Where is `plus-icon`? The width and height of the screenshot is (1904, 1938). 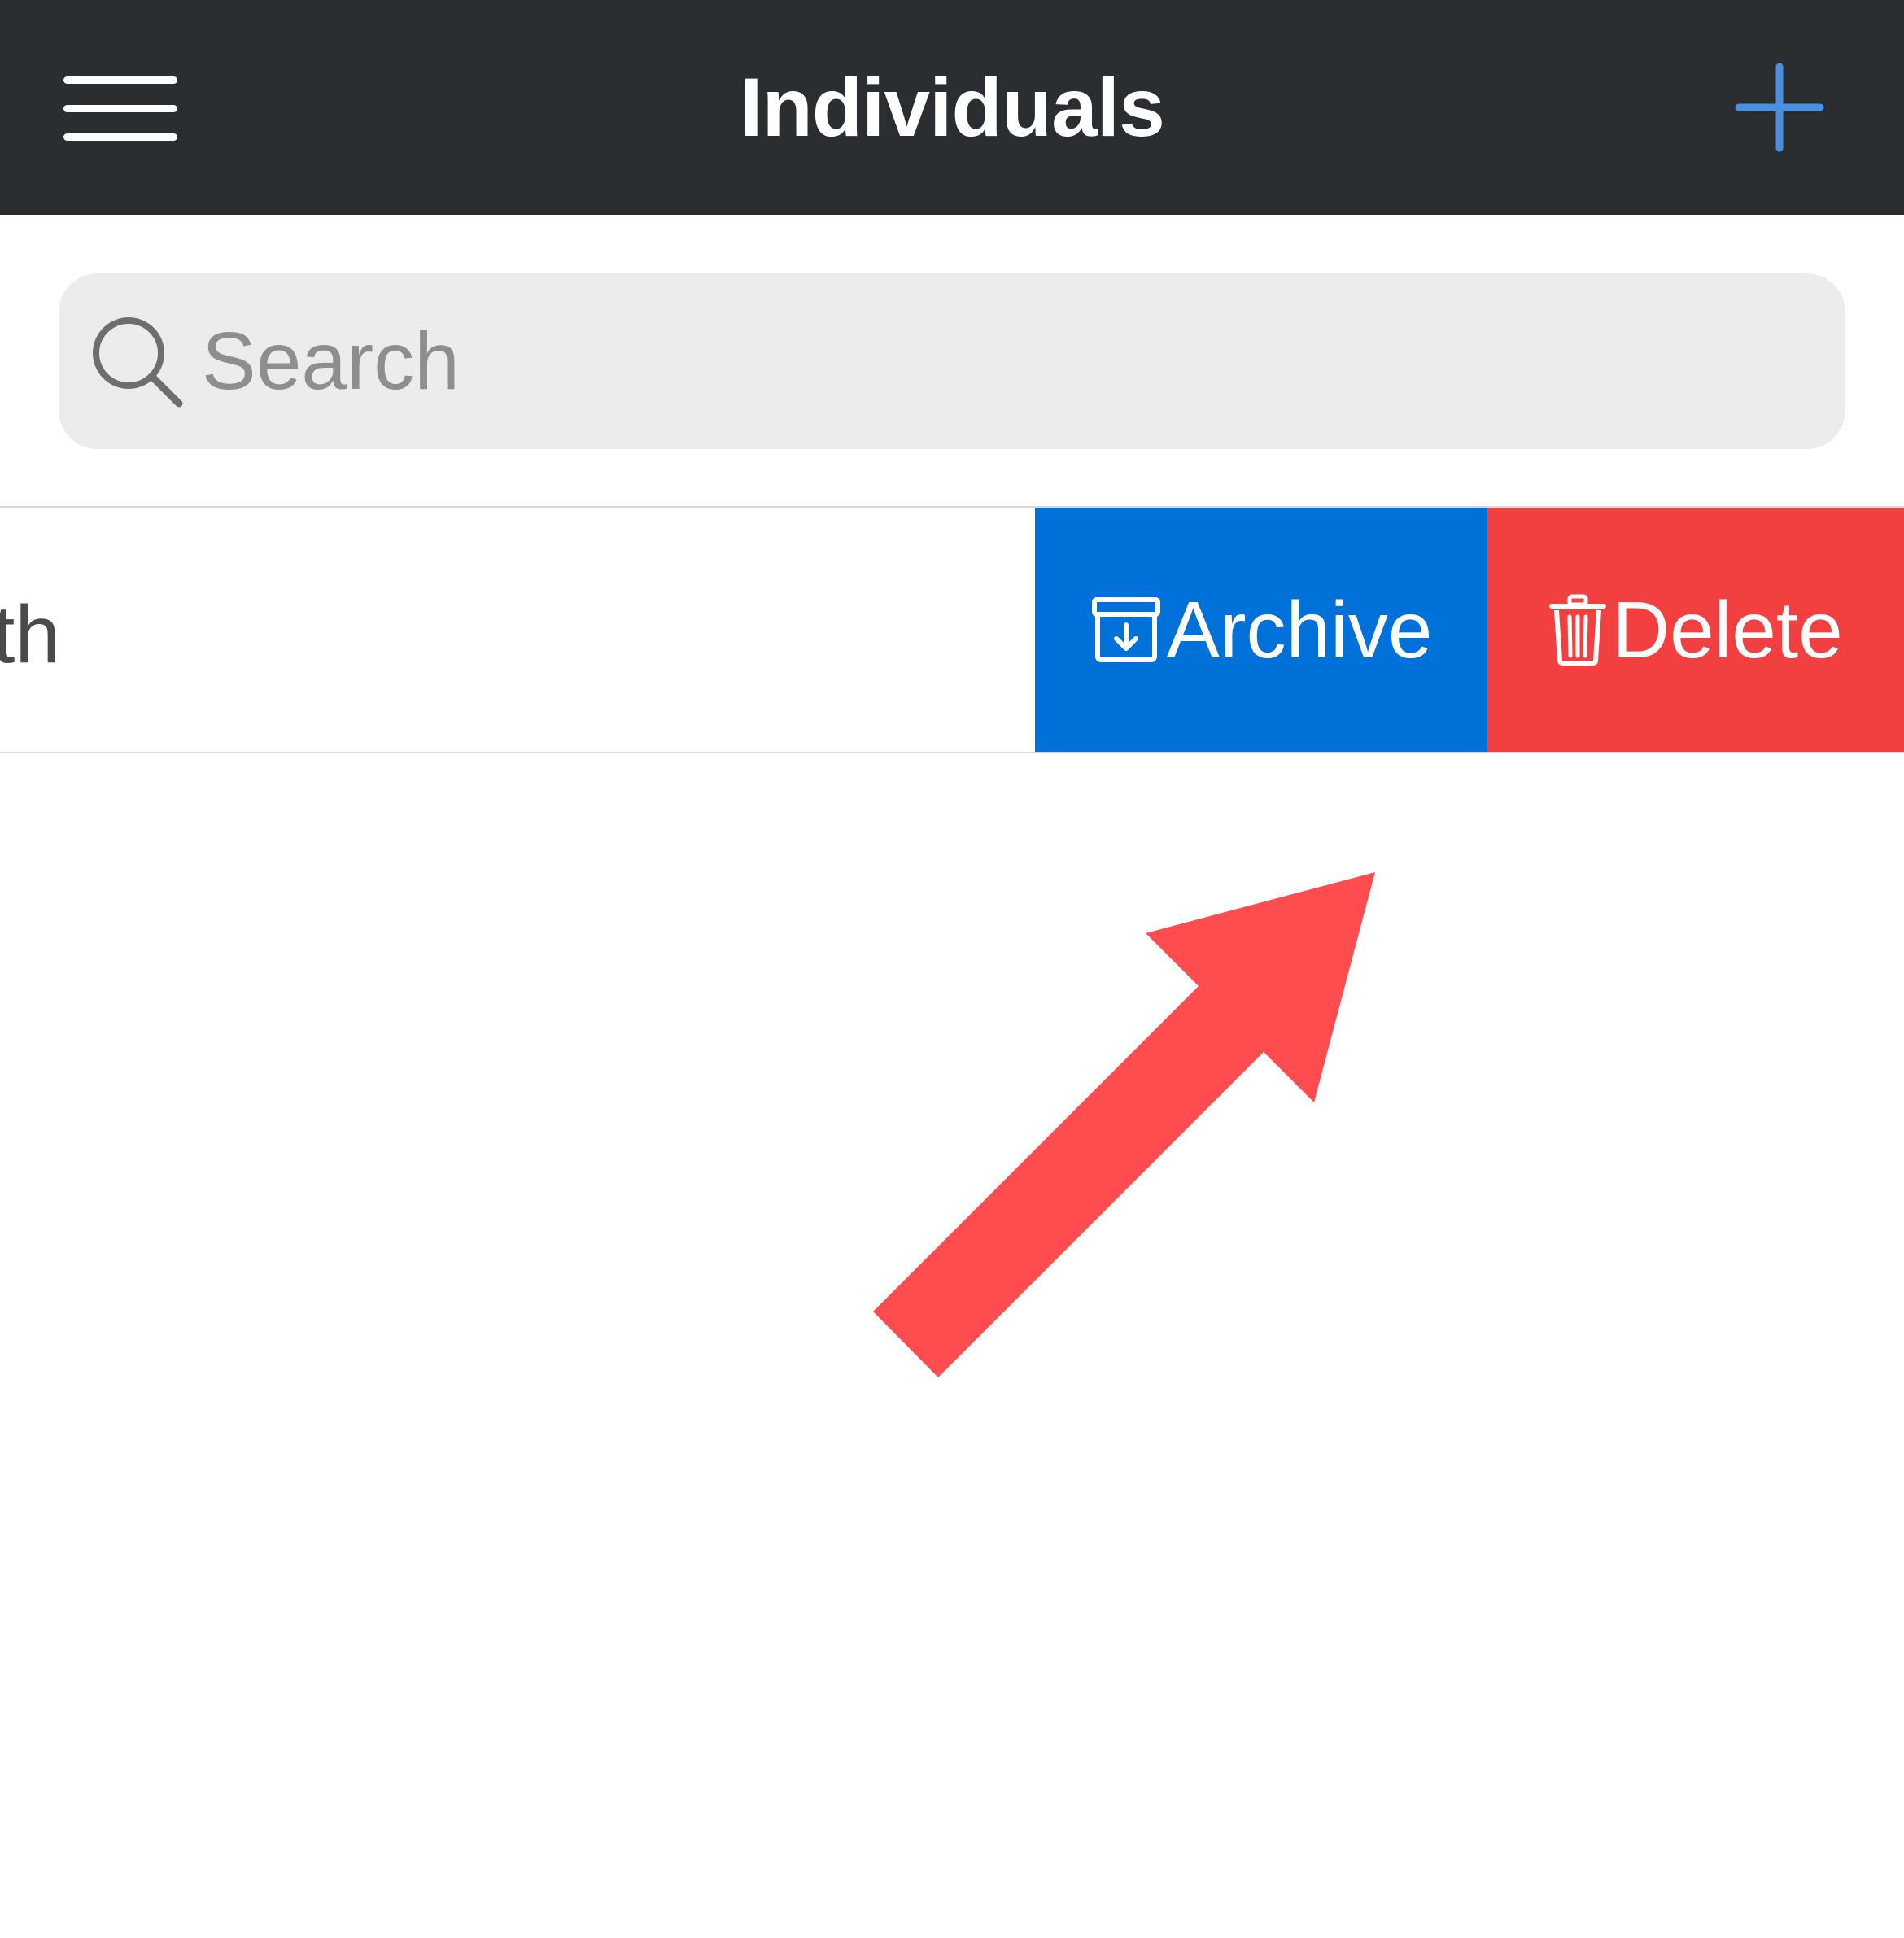
plus-icon is located at coordinates (1779, 108).